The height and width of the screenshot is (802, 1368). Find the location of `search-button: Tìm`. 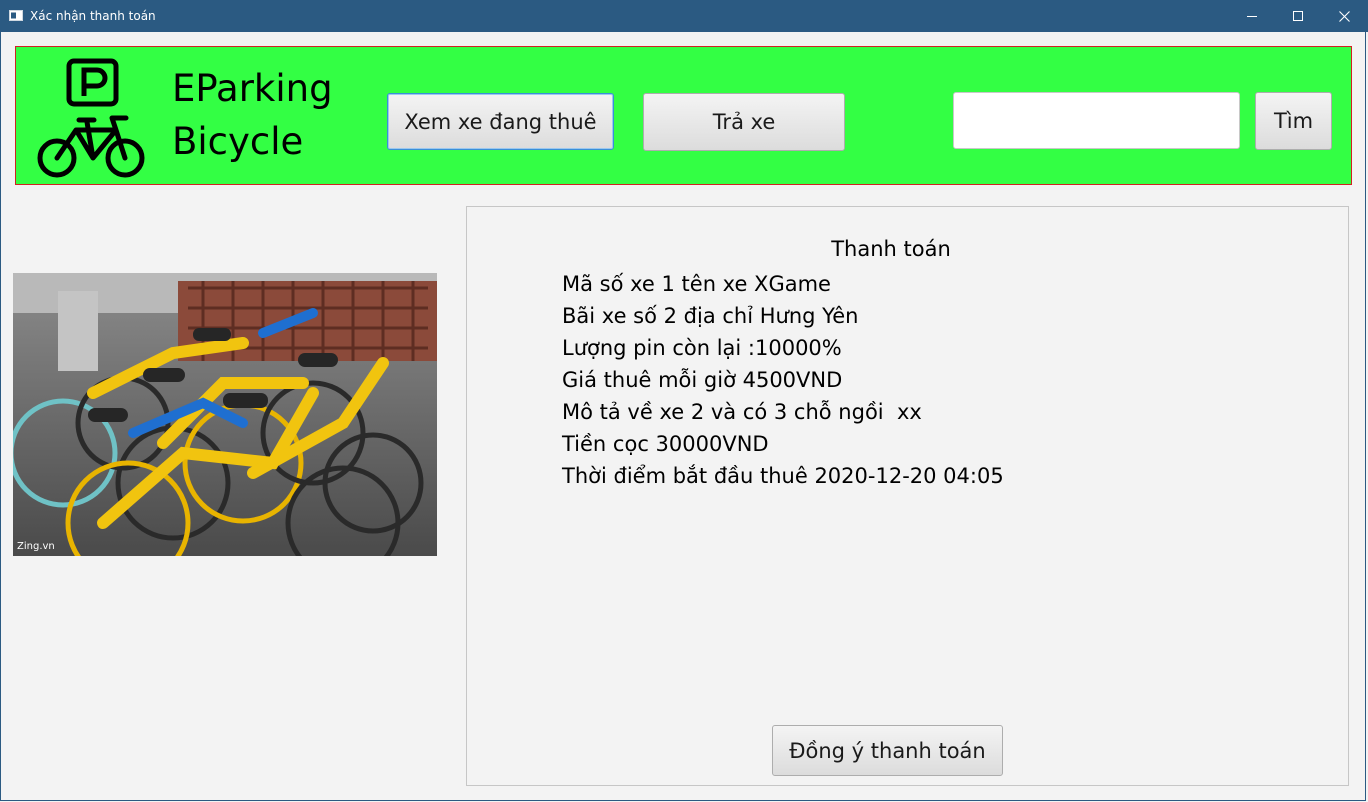

search-button: Tìm is located at coordinates (1293, 121).